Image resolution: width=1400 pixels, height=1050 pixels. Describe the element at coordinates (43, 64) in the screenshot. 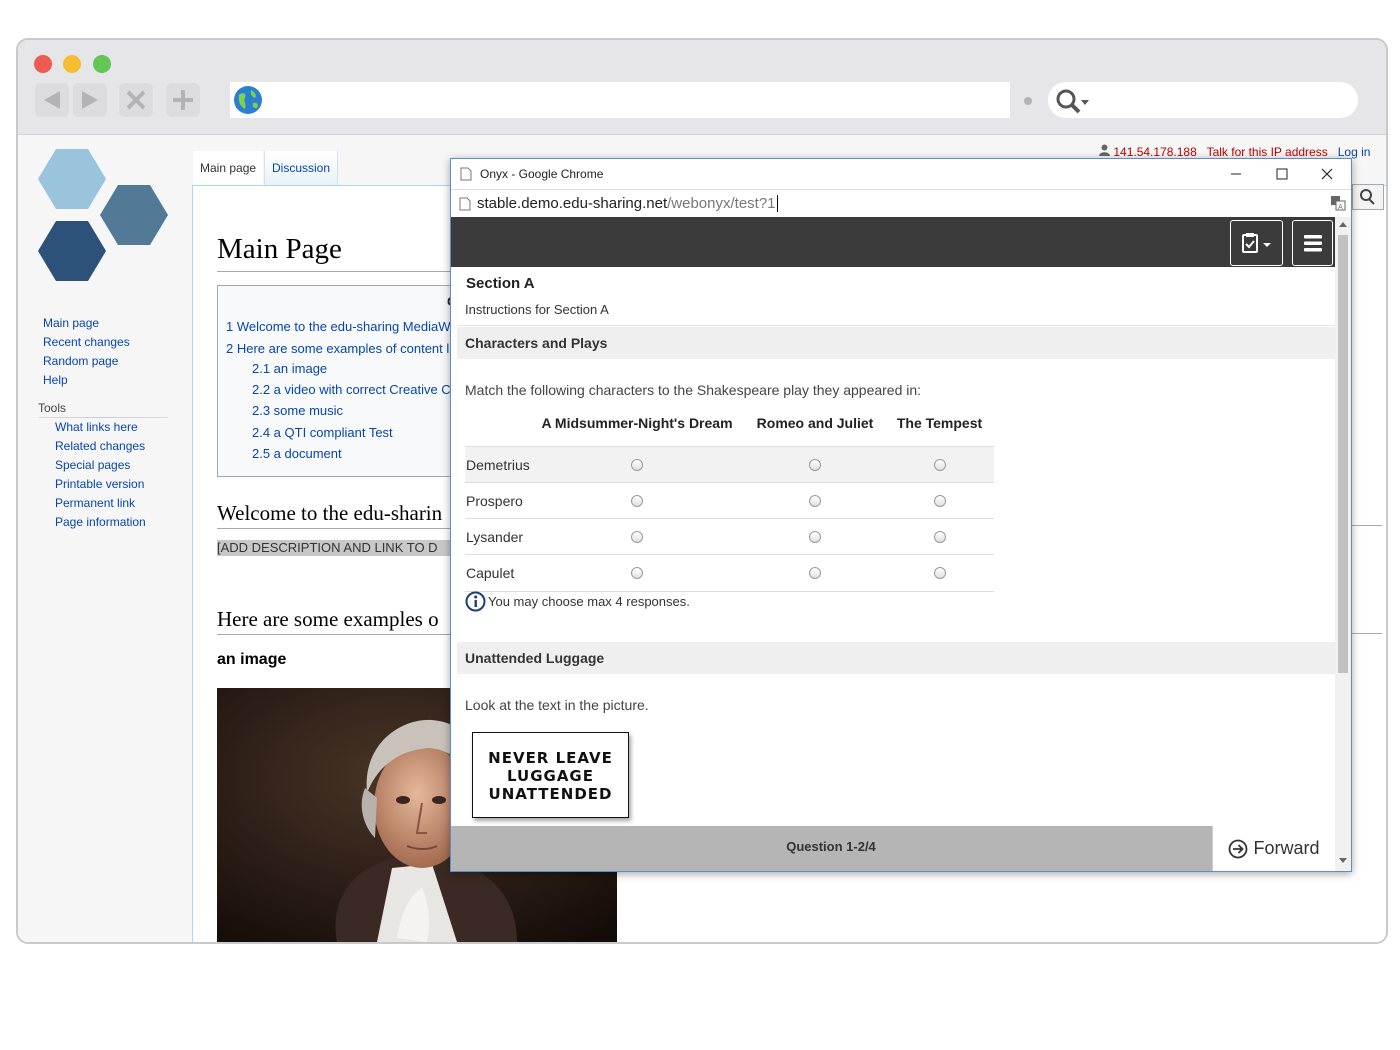

I see `close-window-dot` at that location.